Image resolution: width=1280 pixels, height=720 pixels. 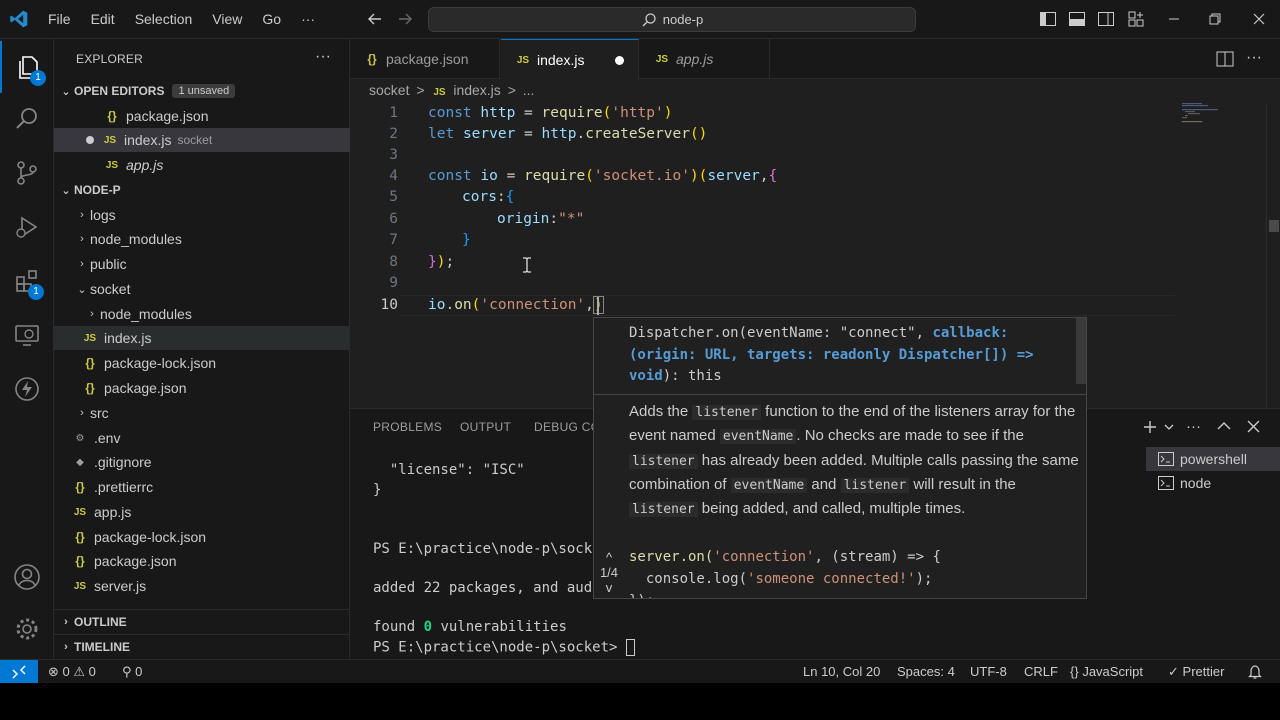 What do you see at coordinates (19, 672) in the screenshot?
I see `remote-indicator` at bounding box center [19, 672].